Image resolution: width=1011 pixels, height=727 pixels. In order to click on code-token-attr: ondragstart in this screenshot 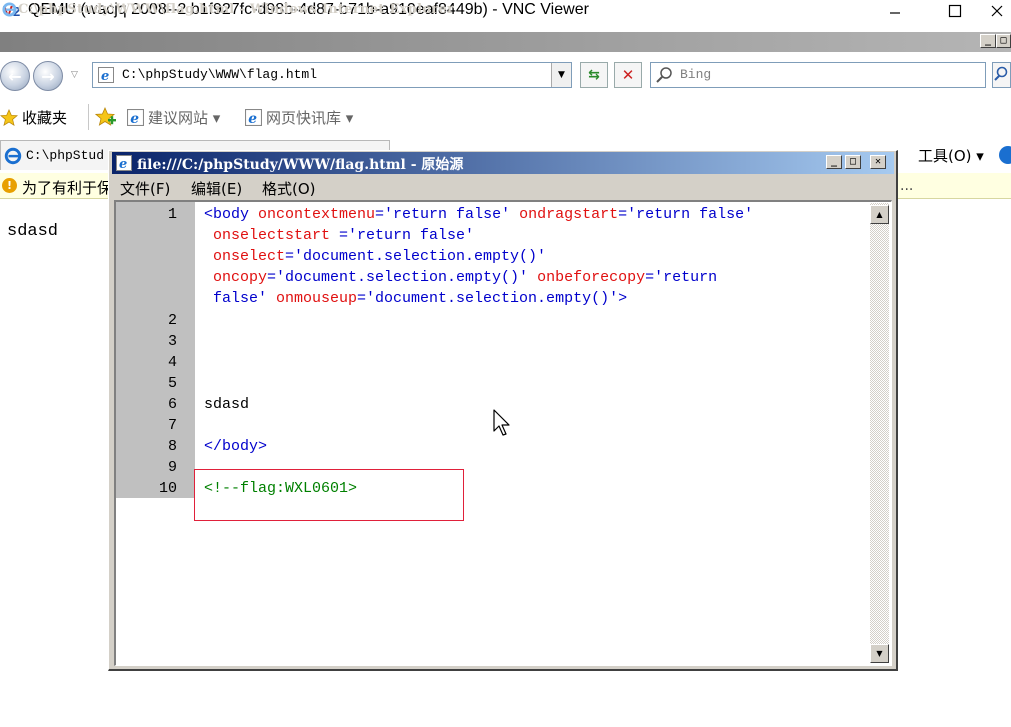, I will do `click(569, 214)`.